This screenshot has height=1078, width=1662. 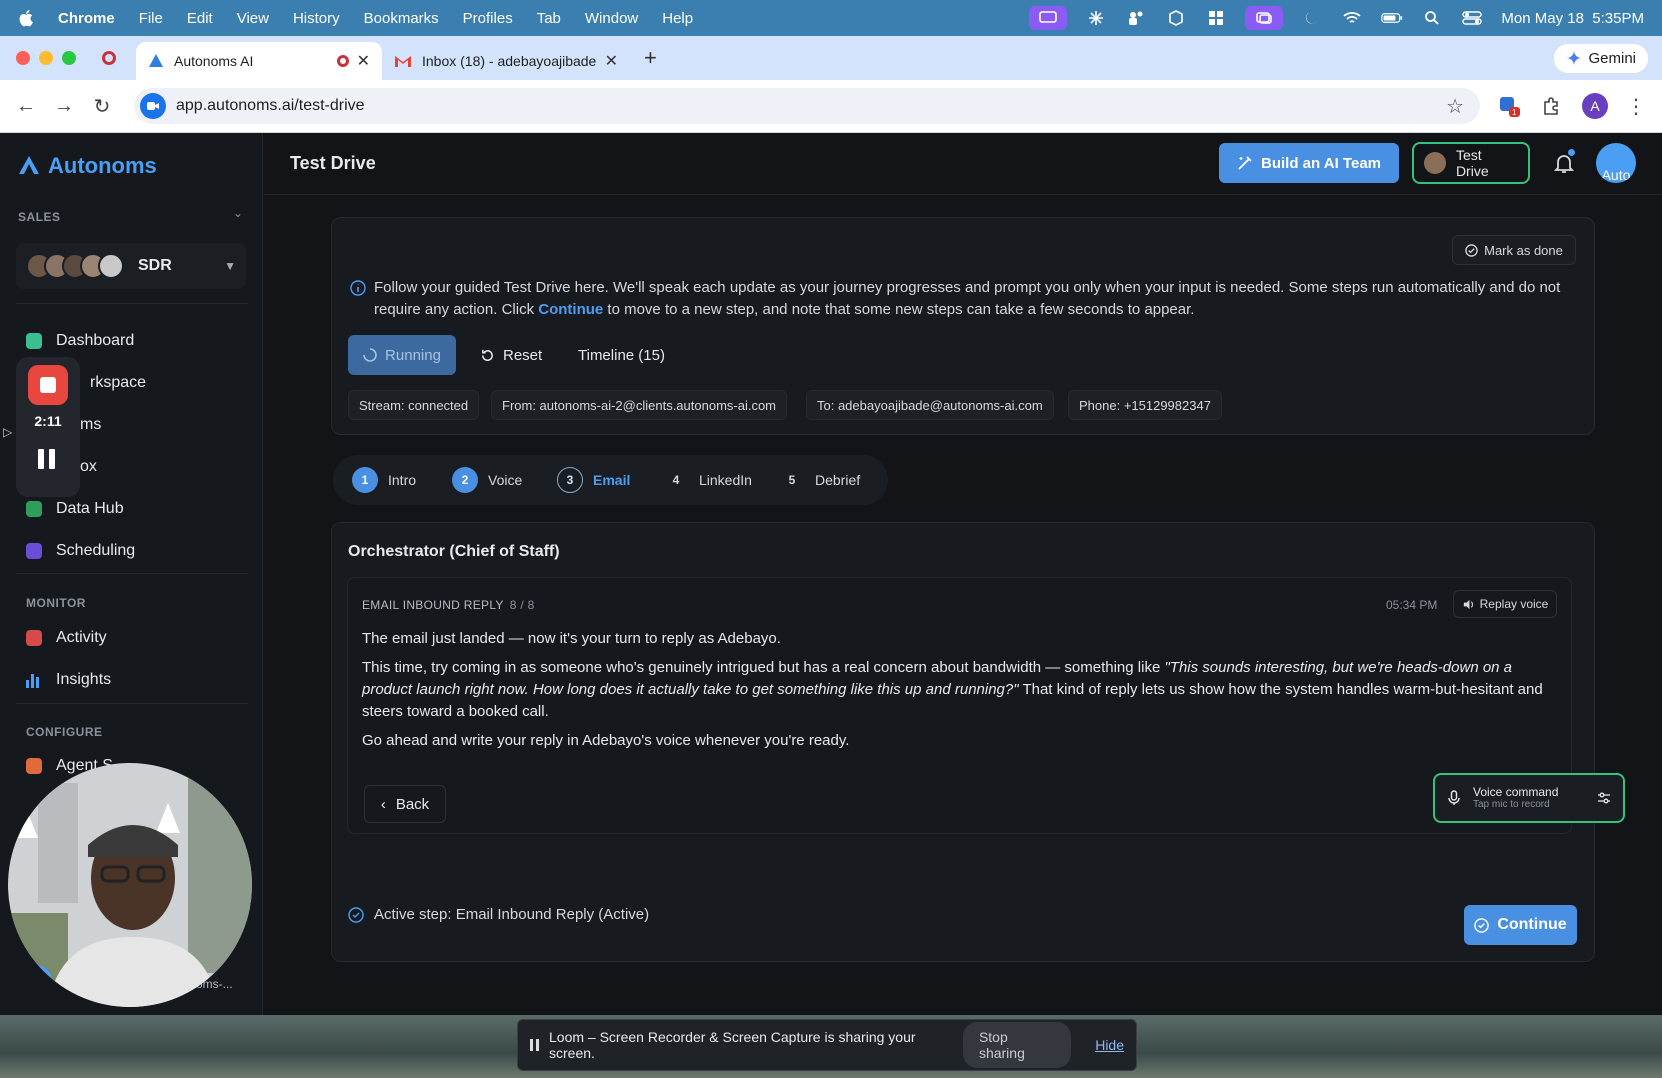 I want to click on control-center-icon, so click(x=1472, y=18).